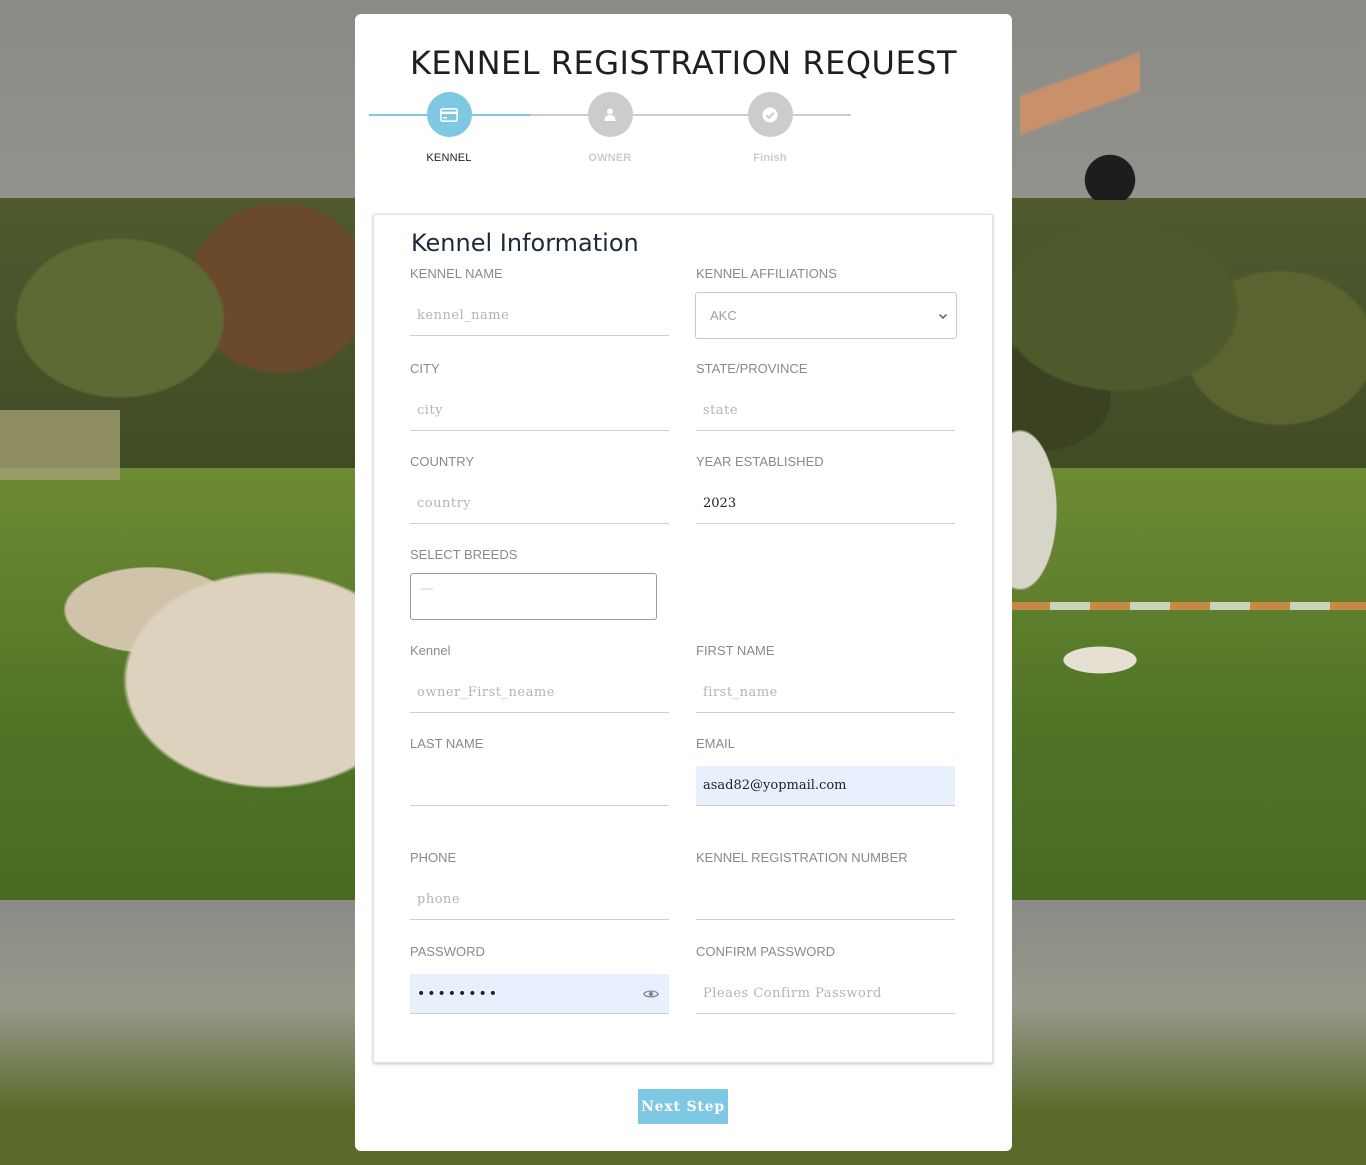 This screenshot has width=1366, height=1165. I want to click on kennel-affiliations-label: KENNEL AFFILIATIONS, so click(766, 273).